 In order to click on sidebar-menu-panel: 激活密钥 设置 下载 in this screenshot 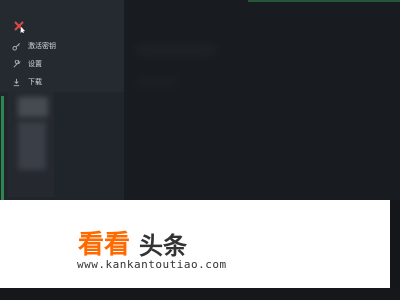, I will do `click(62, 46)`.